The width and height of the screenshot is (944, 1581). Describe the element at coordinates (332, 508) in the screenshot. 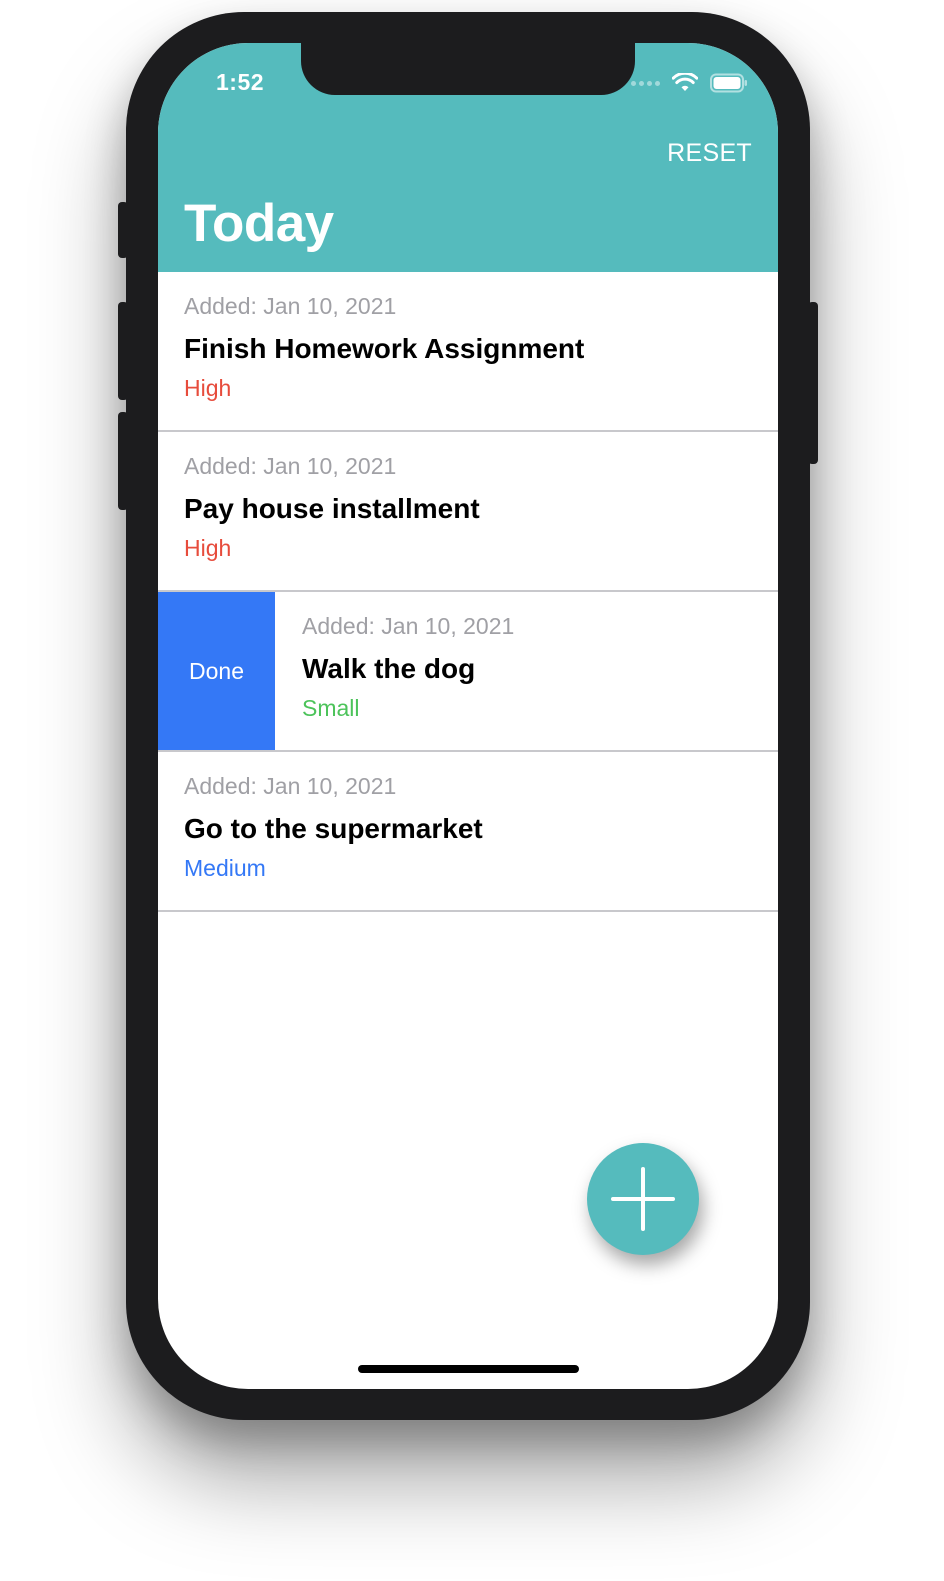

I see `task-title: Pay house installment` at that location.